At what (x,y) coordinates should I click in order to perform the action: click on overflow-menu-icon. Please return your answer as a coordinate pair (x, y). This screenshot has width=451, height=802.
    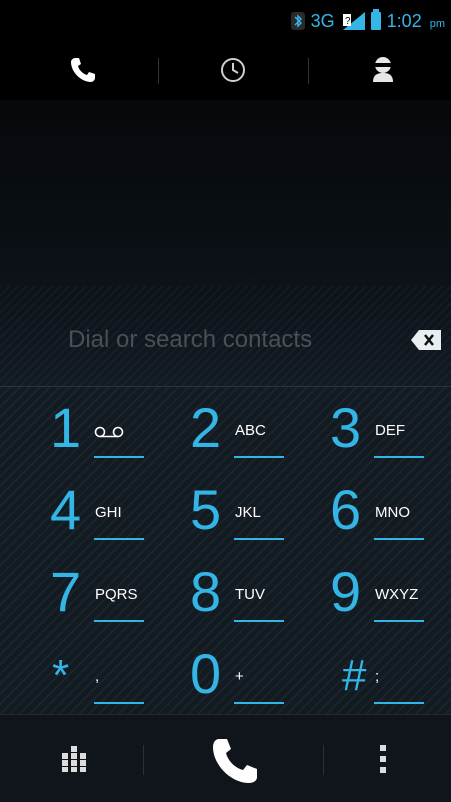
    Looking at the image, I should click on (383, 758).